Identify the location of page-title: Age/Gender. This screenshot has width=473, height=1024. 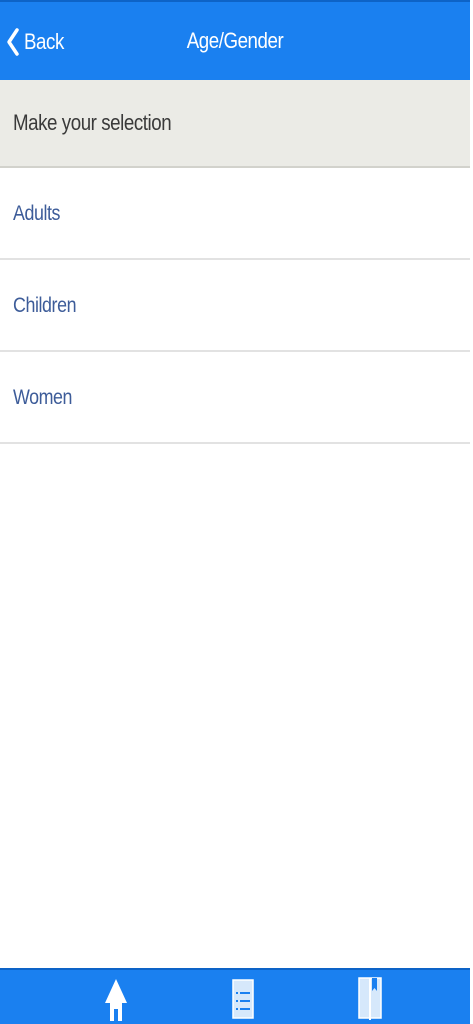
(235, 40).